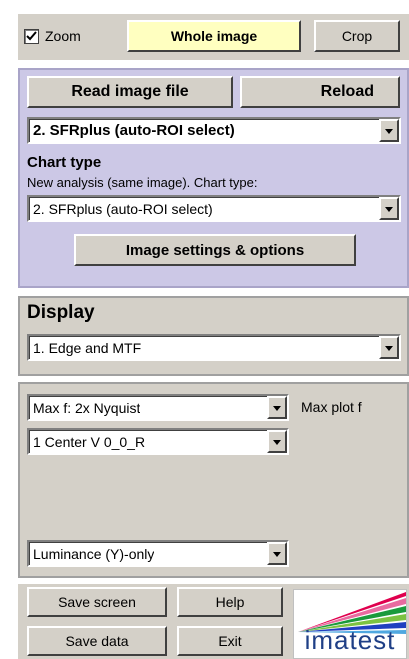 The width and height of the screenshot is (409, 659). I want to click on max-f-dropdown-value: Max f: 2x Nyquist, so click(87, 407).